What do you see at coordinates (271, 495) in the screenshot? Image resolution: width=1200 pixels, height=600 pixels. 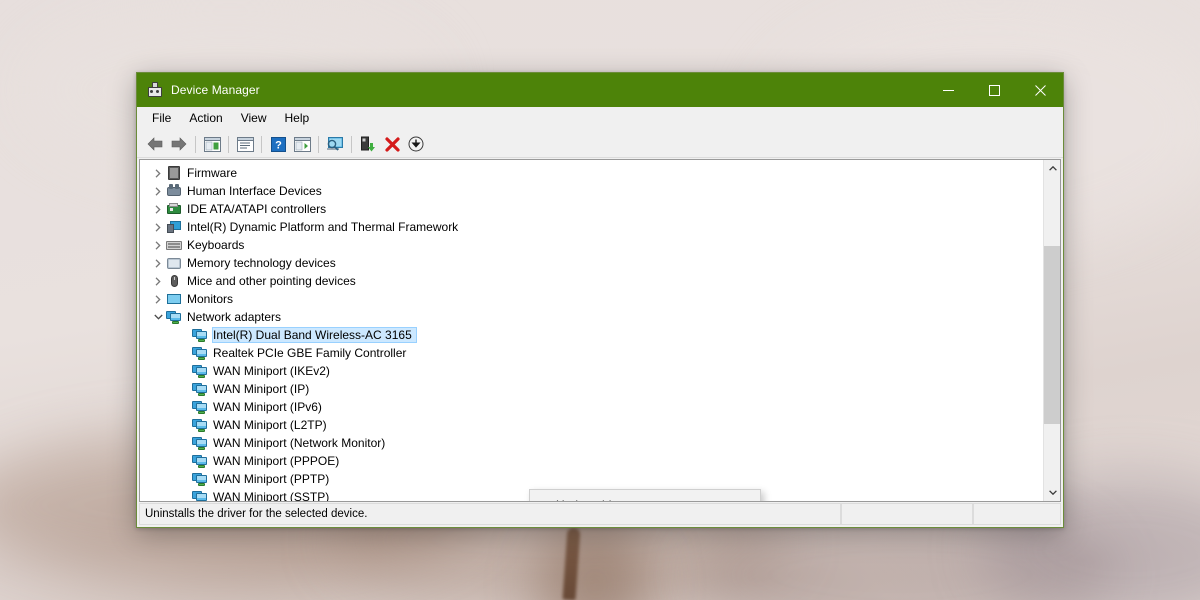 I see `tree-node-label: WAN Miniport (SSTP)` at bounding box center [271, 495].